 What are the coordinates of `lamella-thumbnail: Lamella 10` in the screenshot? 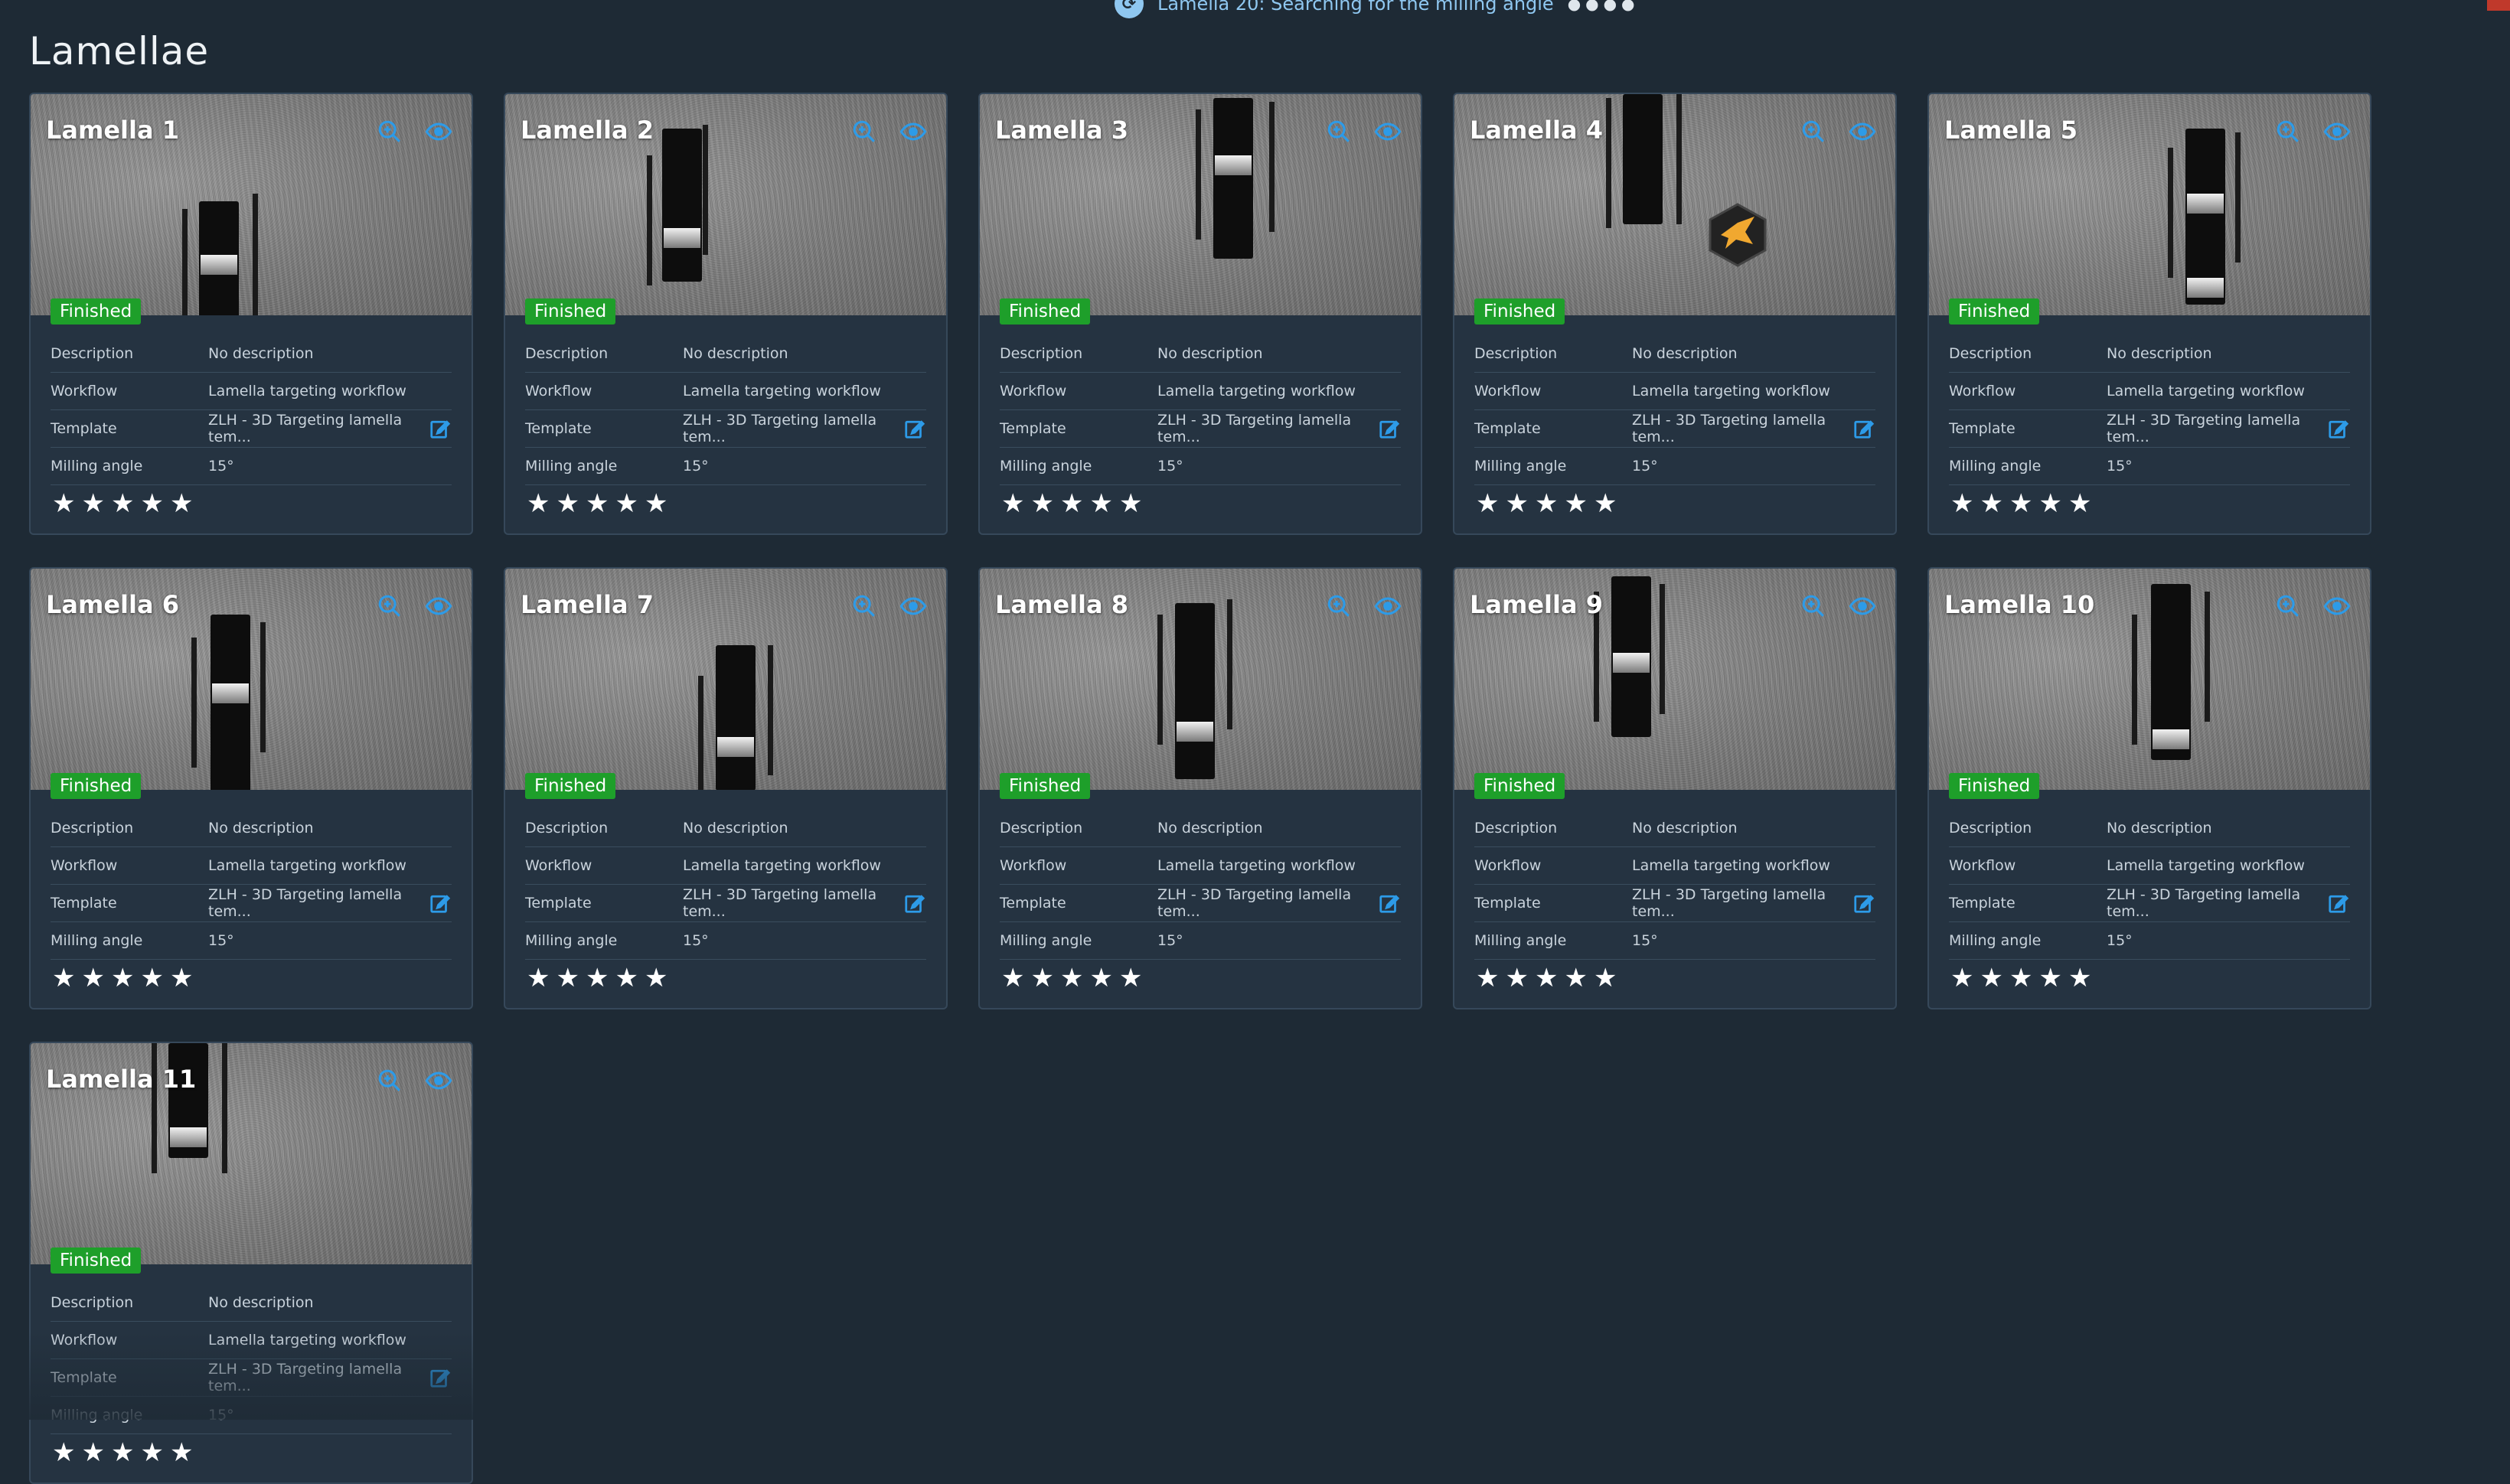 It's located at (2149, 679).